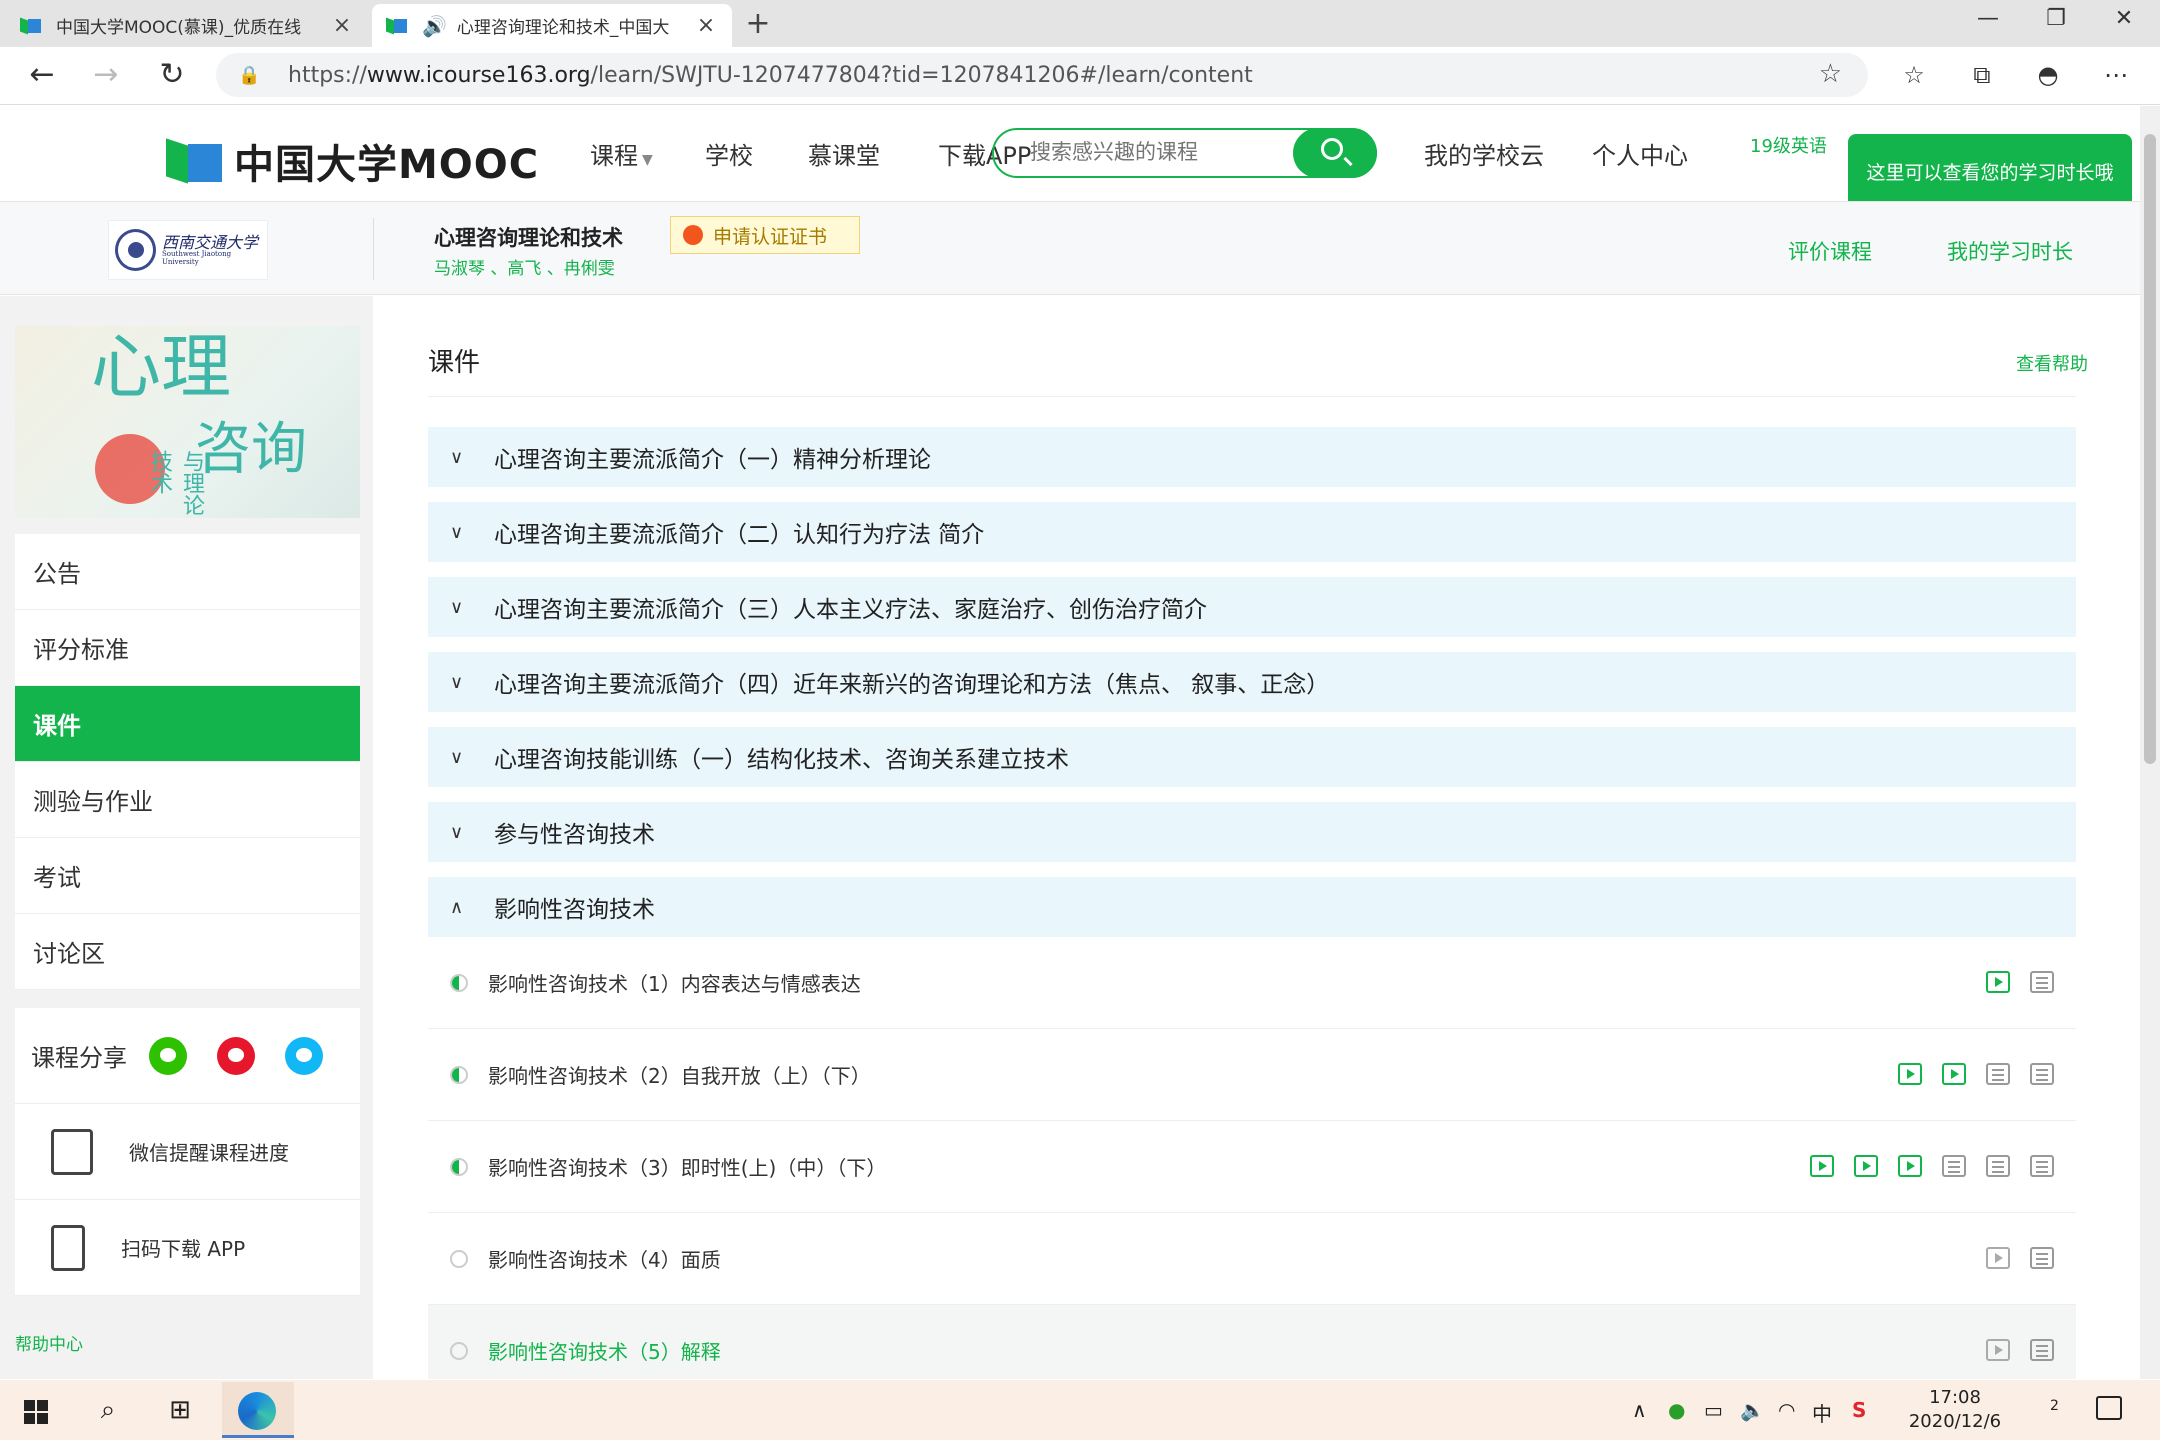  Describe the element at coordinates (42, 75) in the screenshot. I see `back-button: ←` at that location.